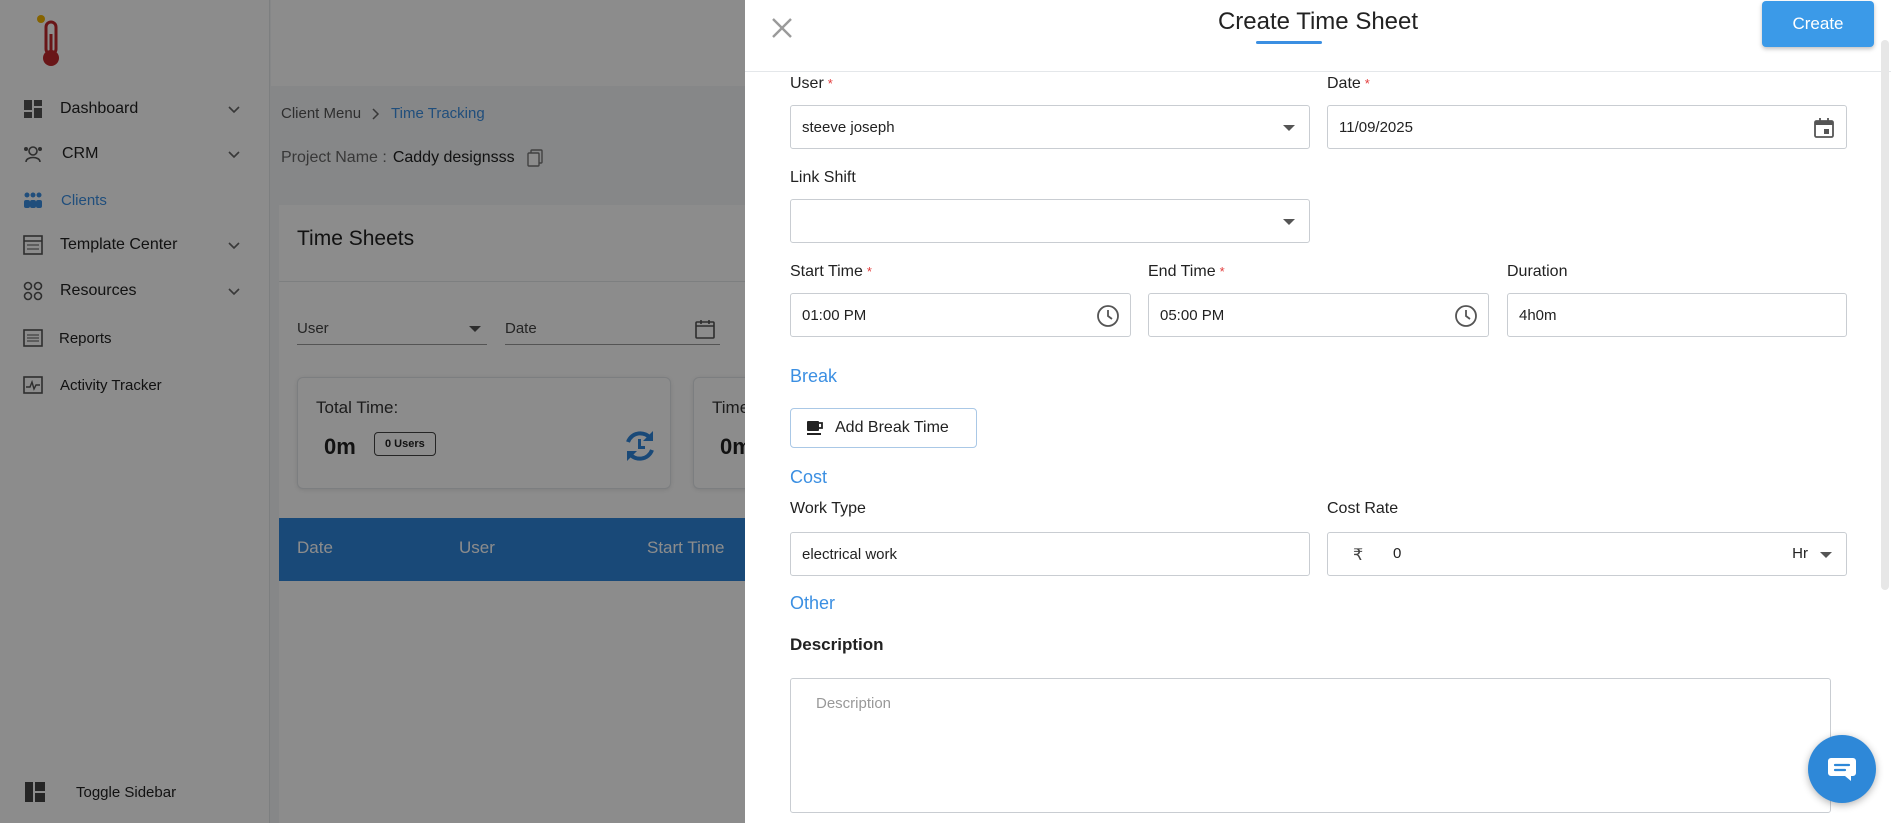 The image size is (1891, 823). Describe the element at coordinates (1318, 36) in the screenshot. I see `drawer-header: Create Time Sheet Create` at that location.